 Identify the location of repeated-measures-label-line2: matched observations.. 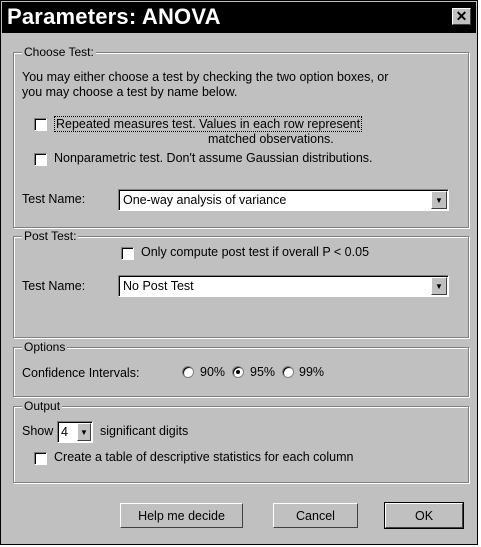
(271, 139).